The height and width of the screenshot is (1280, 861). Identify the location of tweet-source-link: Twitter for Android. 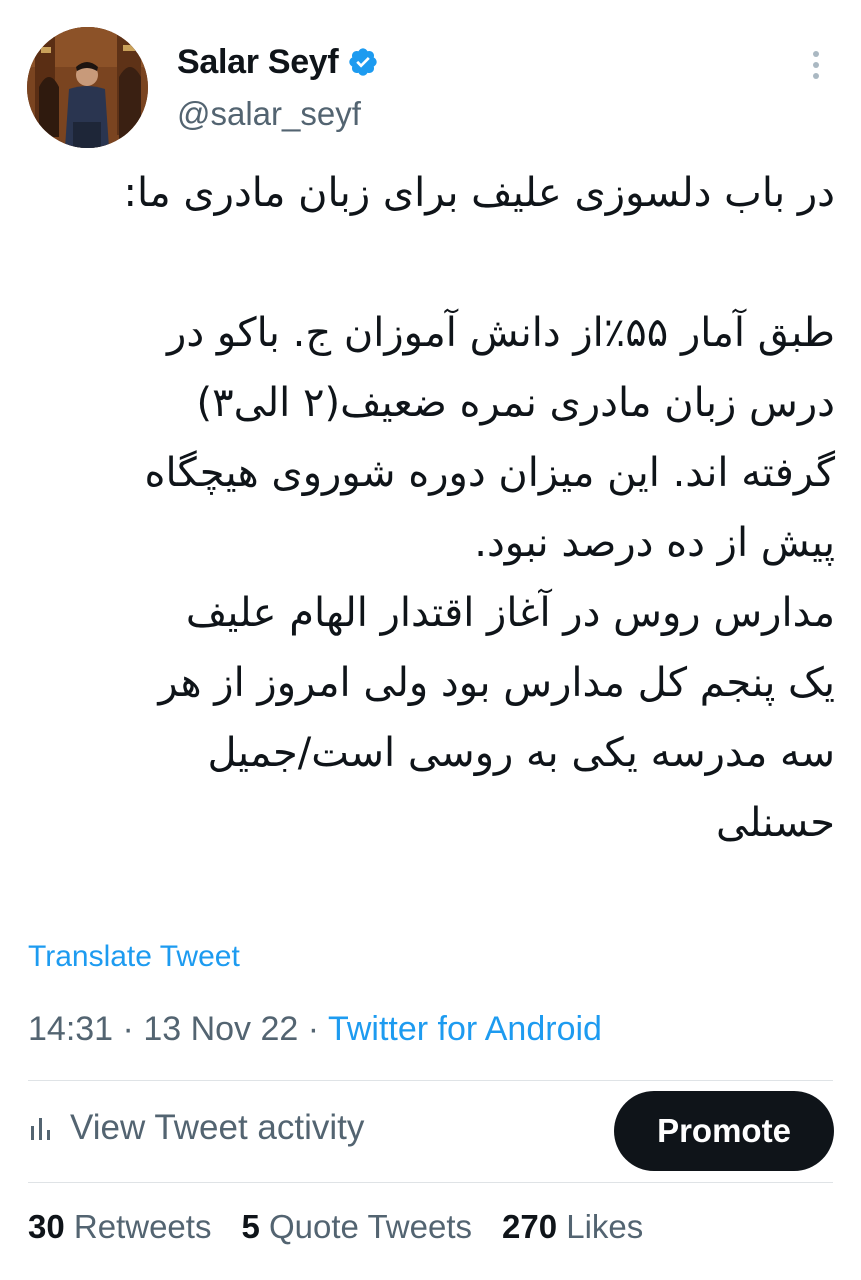
(465, 1029).